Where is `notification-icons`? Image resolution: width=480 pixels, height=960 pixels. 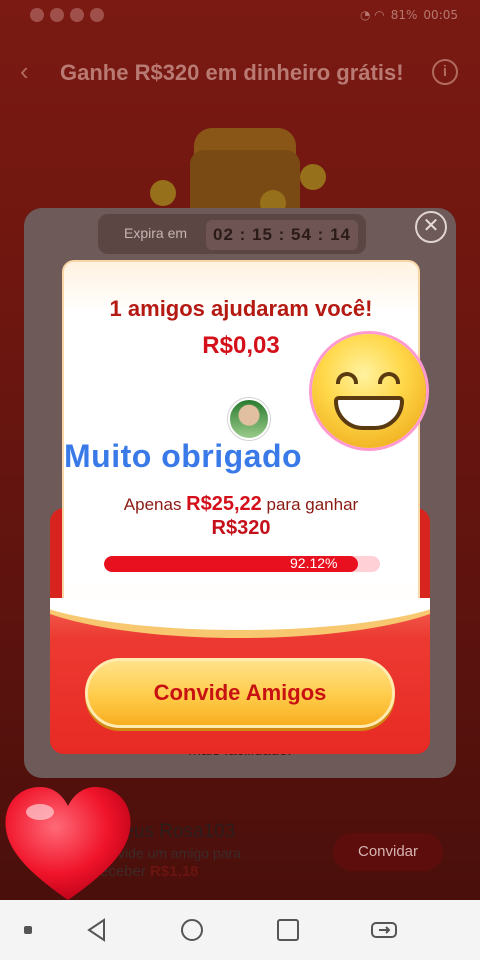 notification-icons is located at coordinates (67, 15).